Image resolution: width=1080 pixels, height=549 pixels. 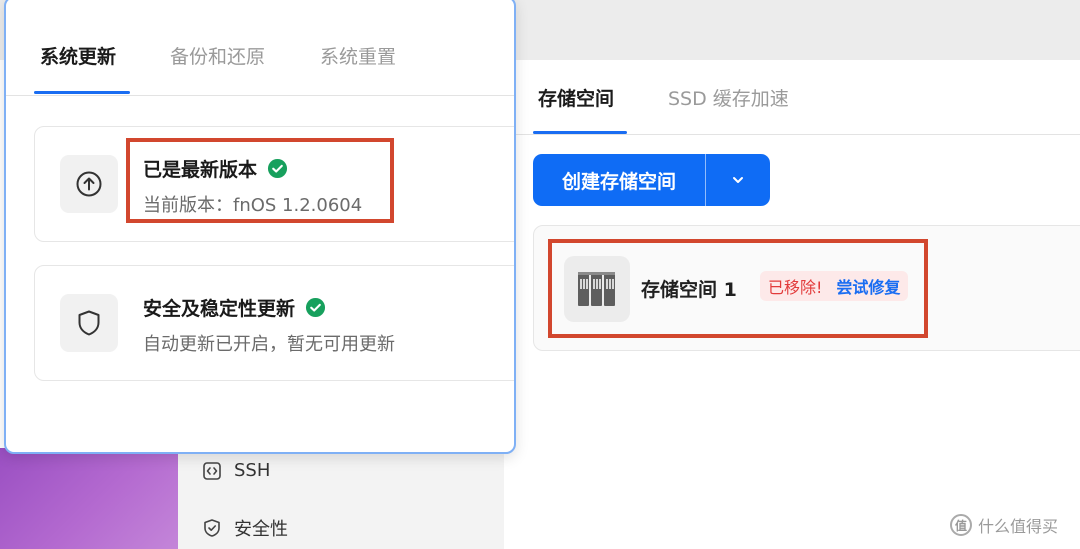 What do you see at coordinates (261, 529) in the screenshot?
I see `sidebar-item-label: 安全性` at bounding box center [261, 529].